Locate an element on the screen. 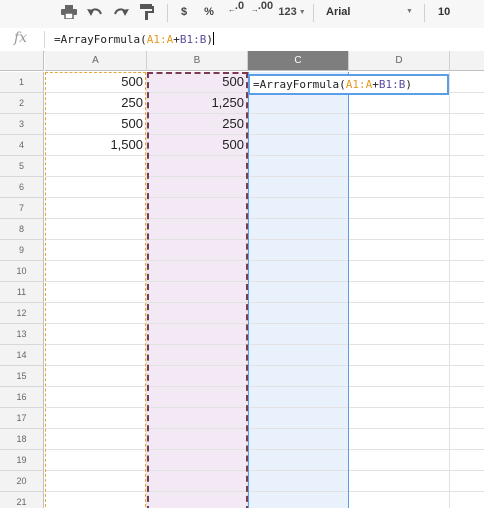  row-header: 11 is located at coordinates (22, 292).